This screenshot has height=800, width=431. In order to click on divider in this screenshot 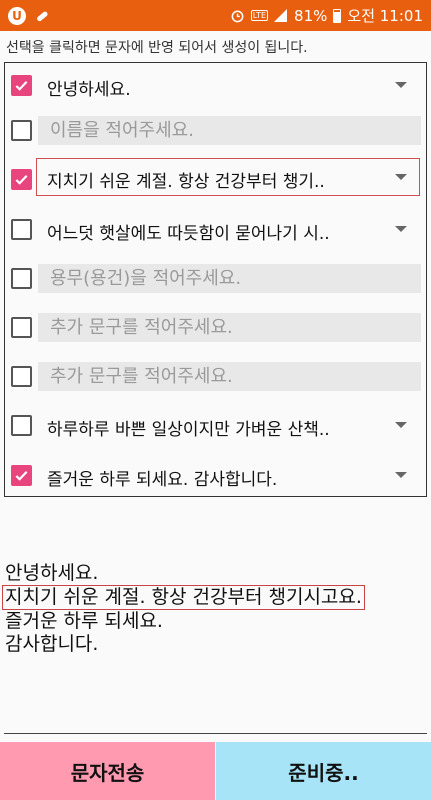, I will do `click(215, 733)`.